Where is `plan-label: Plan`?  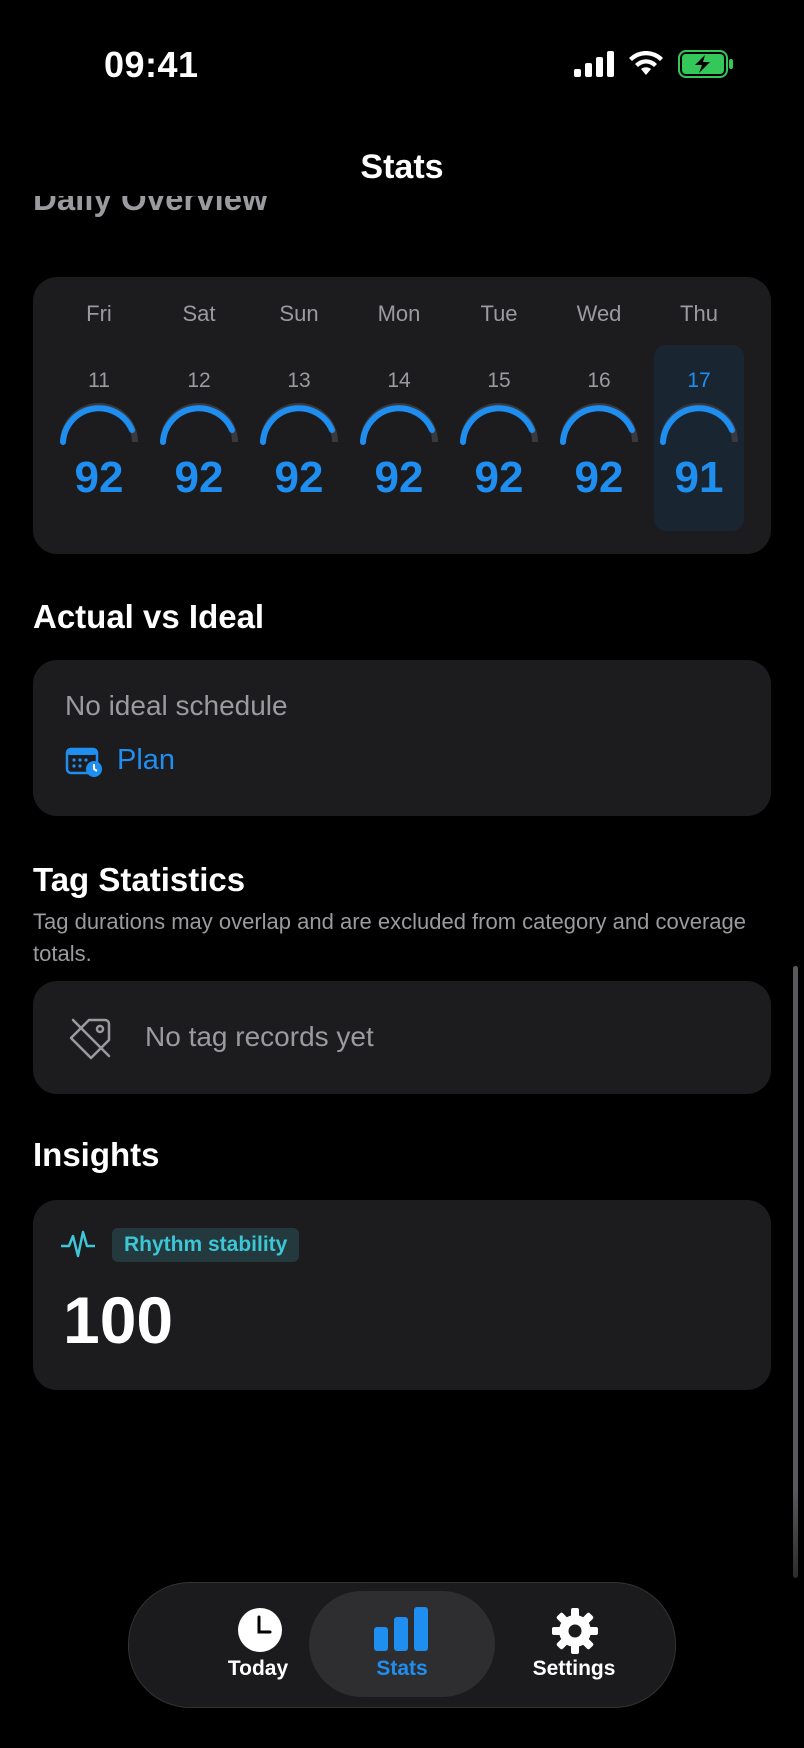 plan-label: Plan is located at coordinates (146, 760).